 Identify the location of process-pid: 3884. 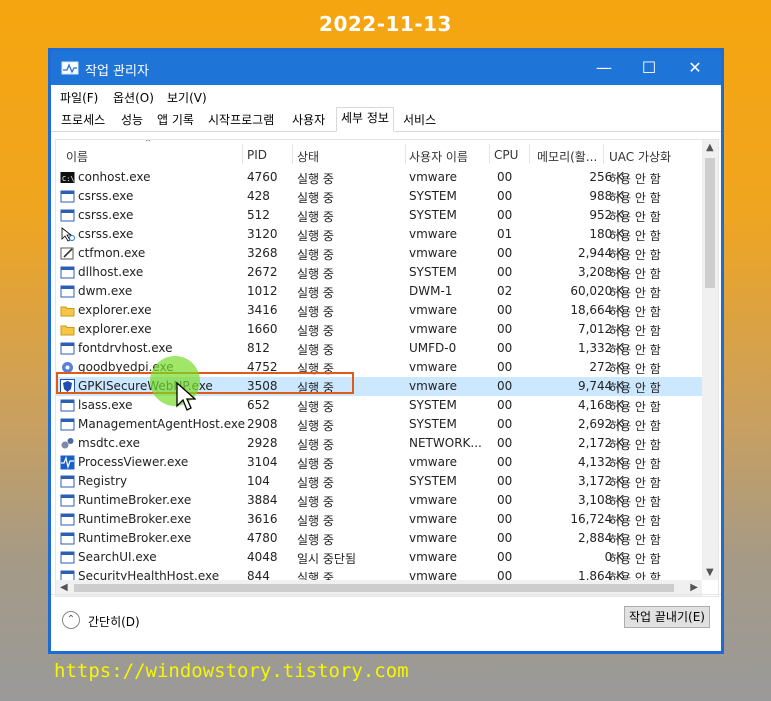
(262, 500).